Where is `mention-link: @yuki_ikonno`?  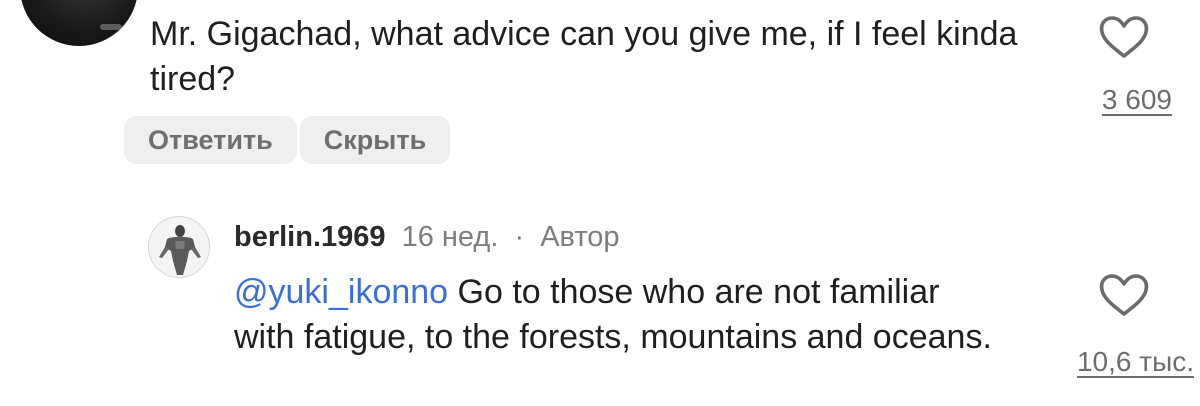 mention-link: @yuki_ikonno is located at coordinates (341, 292).